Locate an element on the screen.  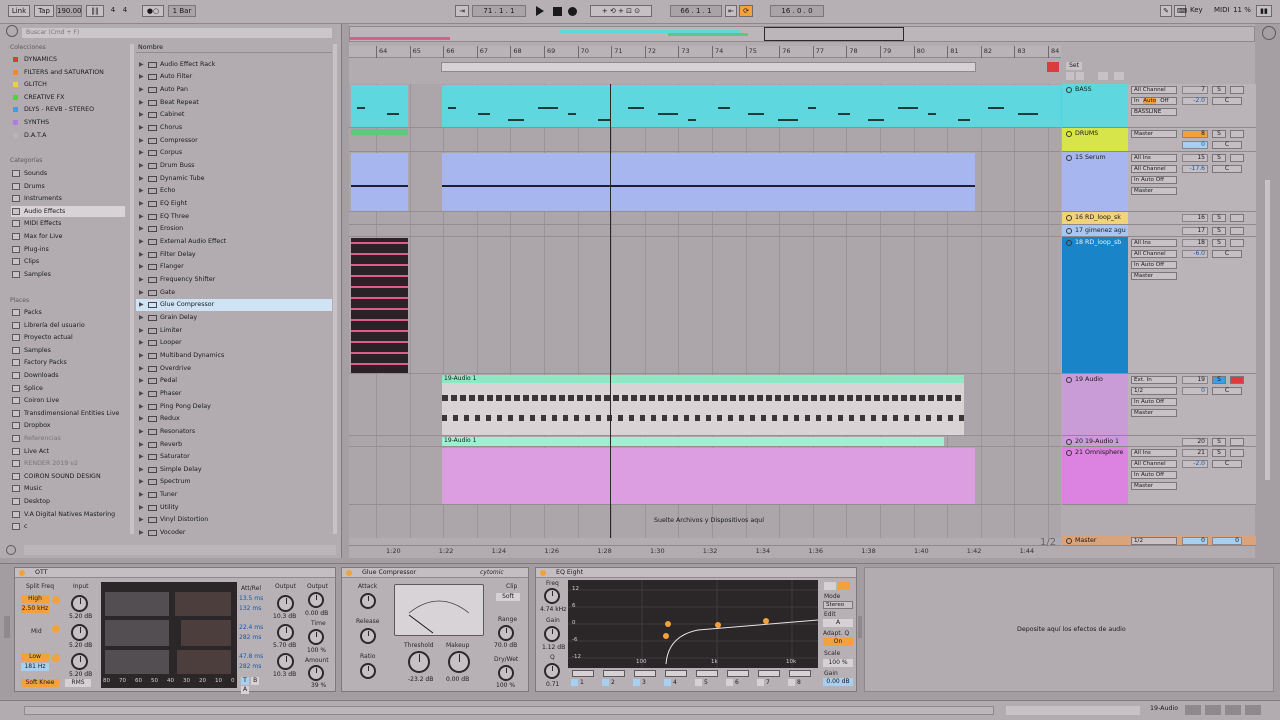
track-activator-number: 17 is located at coordinates (1195, 231).